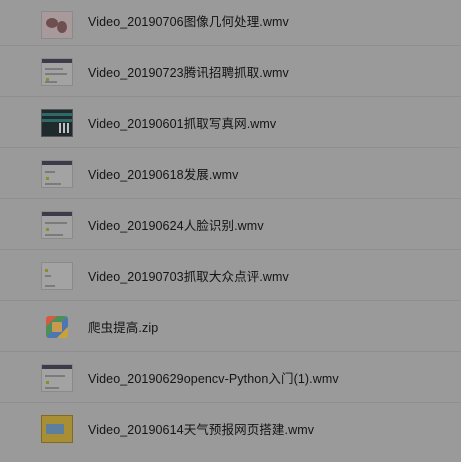  Describe the element at coordinates (57, 327) in the screenshot. I see `zip-archive-icon` at that location.